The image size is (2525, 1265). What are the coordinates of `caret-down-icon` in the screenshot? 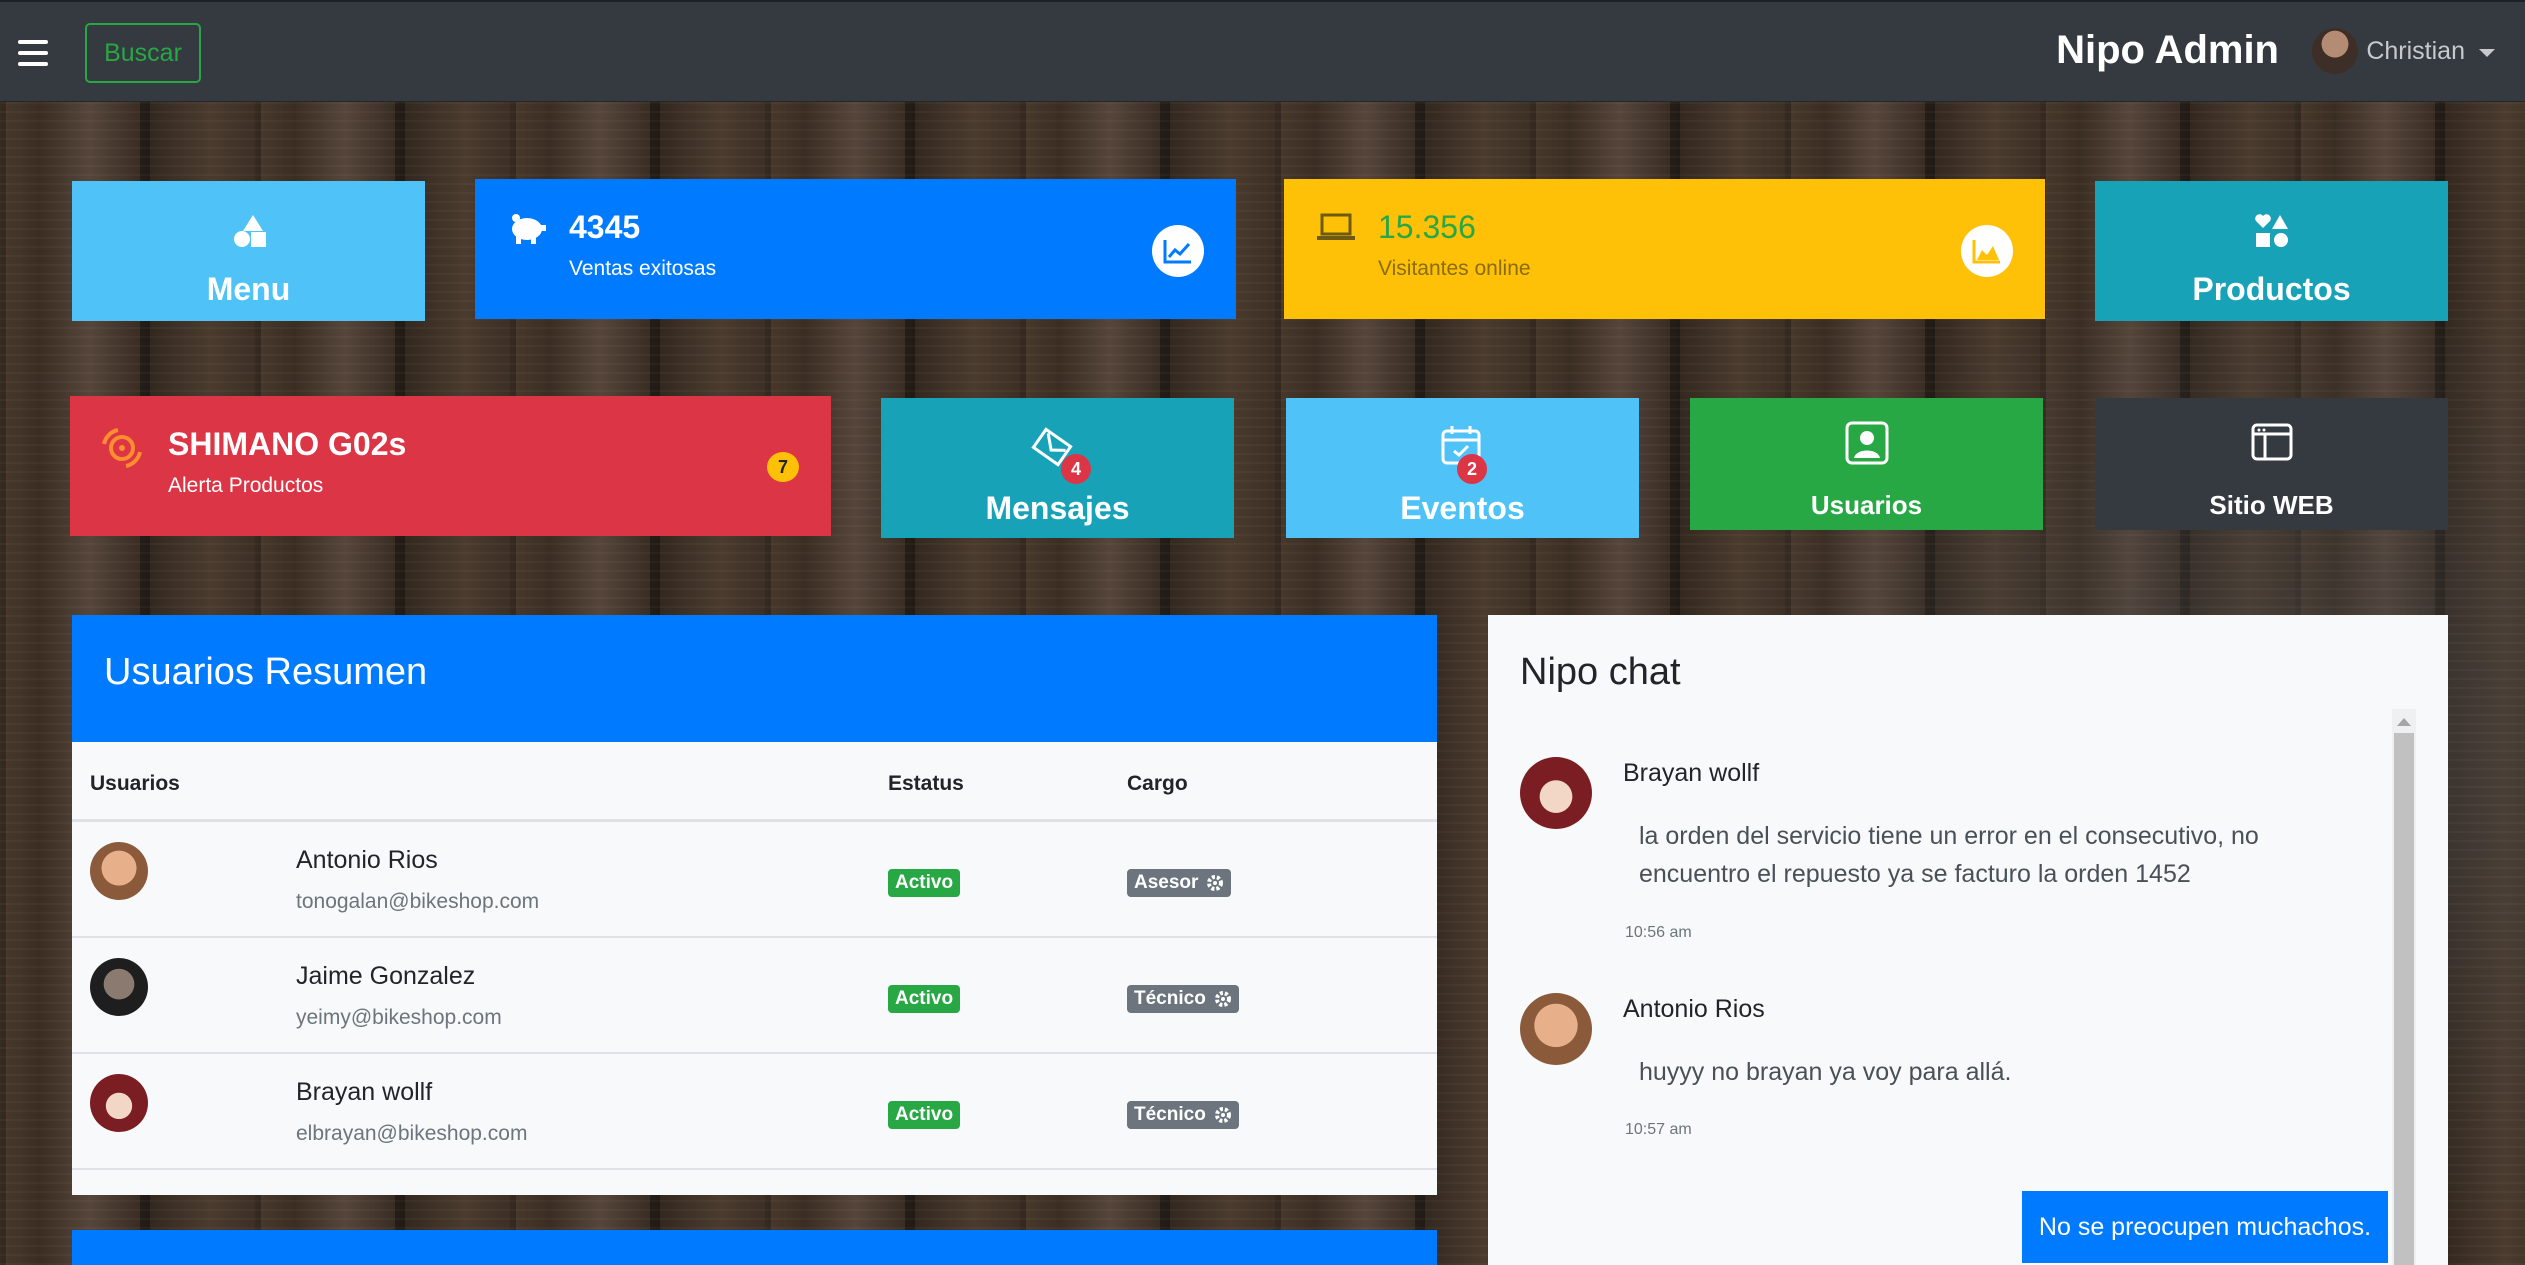 It's located at (2487, 52).